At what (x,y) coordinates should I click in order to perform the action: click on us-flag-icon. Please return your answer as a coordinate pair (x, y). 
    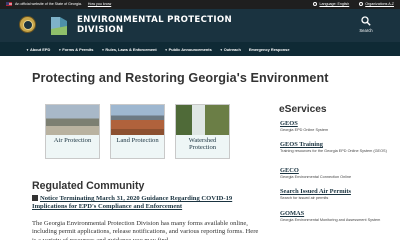
    Looking at the image, I should click on (9, 4).